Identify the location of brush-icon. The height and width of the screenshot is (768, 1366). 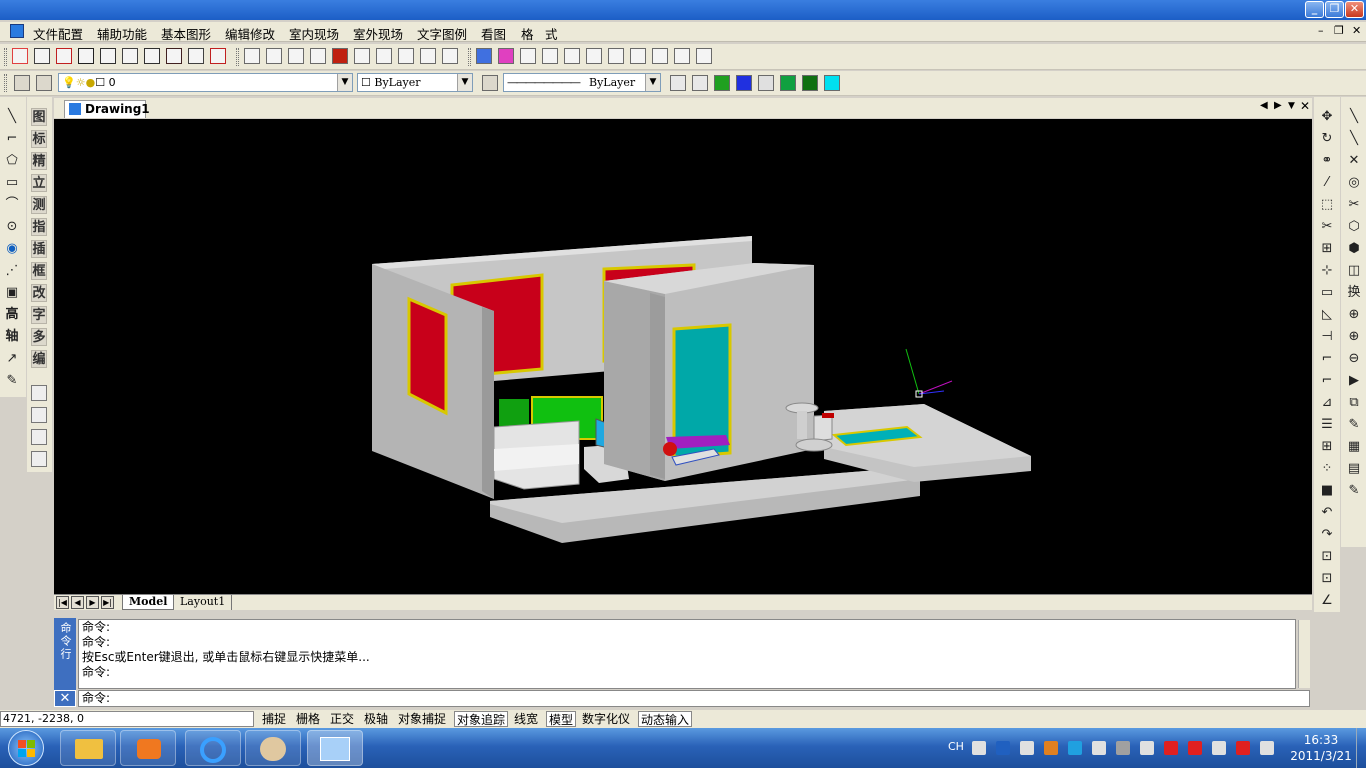
(39, 415).